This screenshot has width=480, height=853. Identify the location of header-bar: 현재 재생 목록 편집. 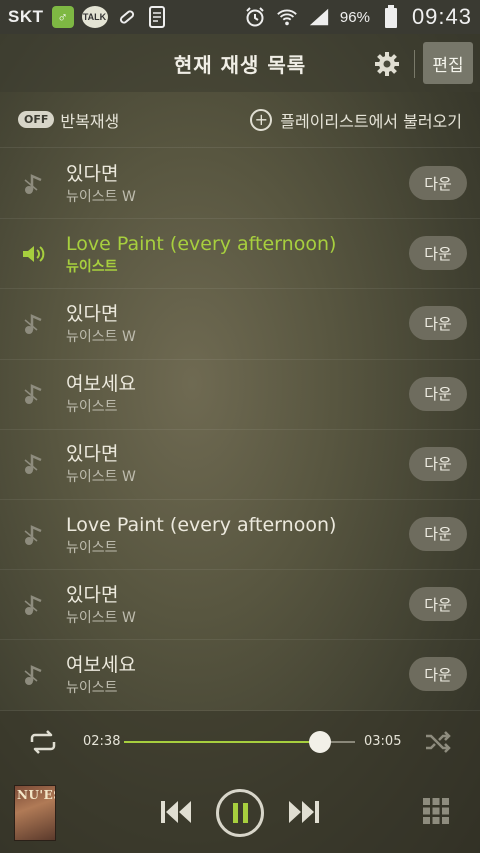
(240, 63).